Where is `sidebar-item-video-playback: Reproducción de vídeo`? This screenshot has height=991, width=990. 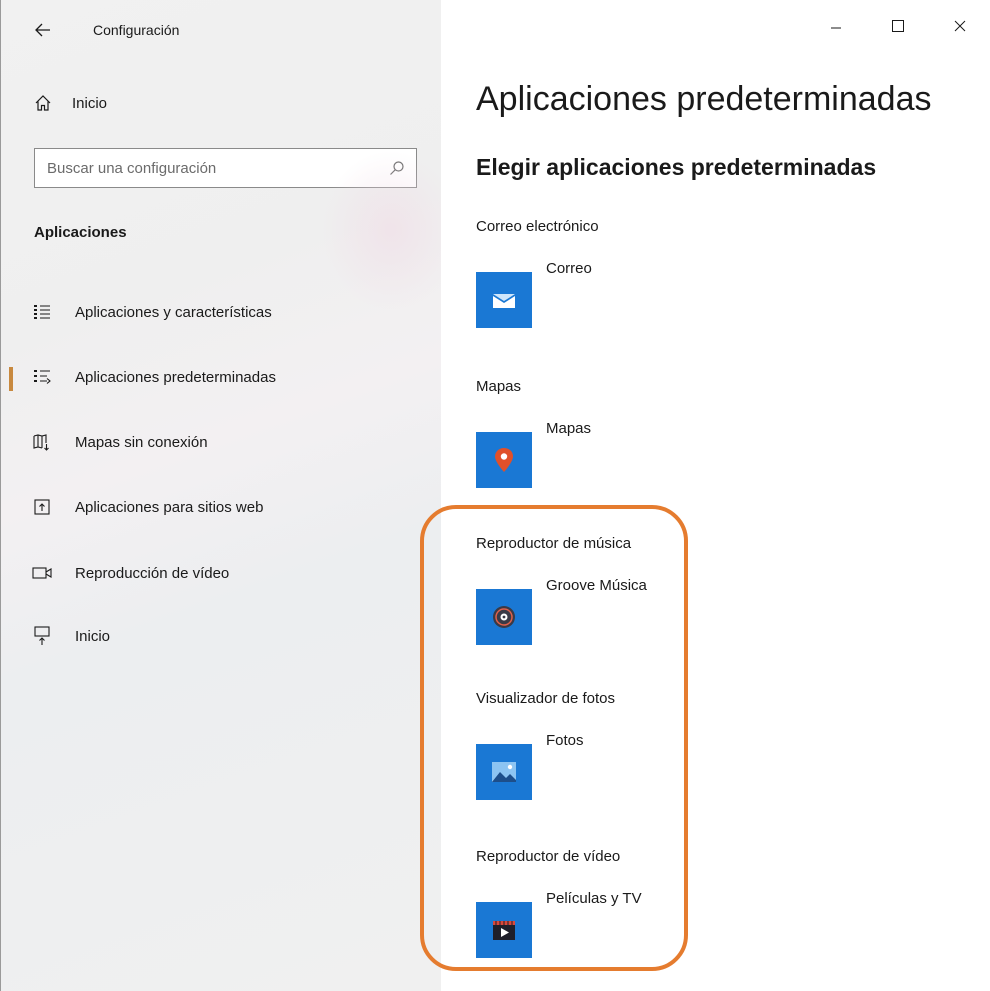 sidebar-item-video-playback: Reproducción de vídeo is located at coordinates (221, 573).